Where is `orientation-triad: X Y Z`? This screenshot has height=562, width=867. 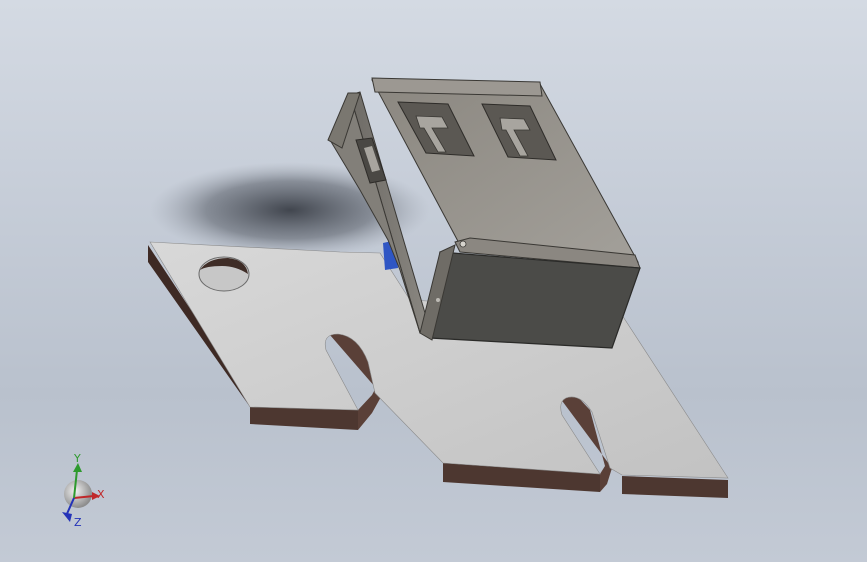
orientation-triad: X Y Z is located at coordinates (83, 490).